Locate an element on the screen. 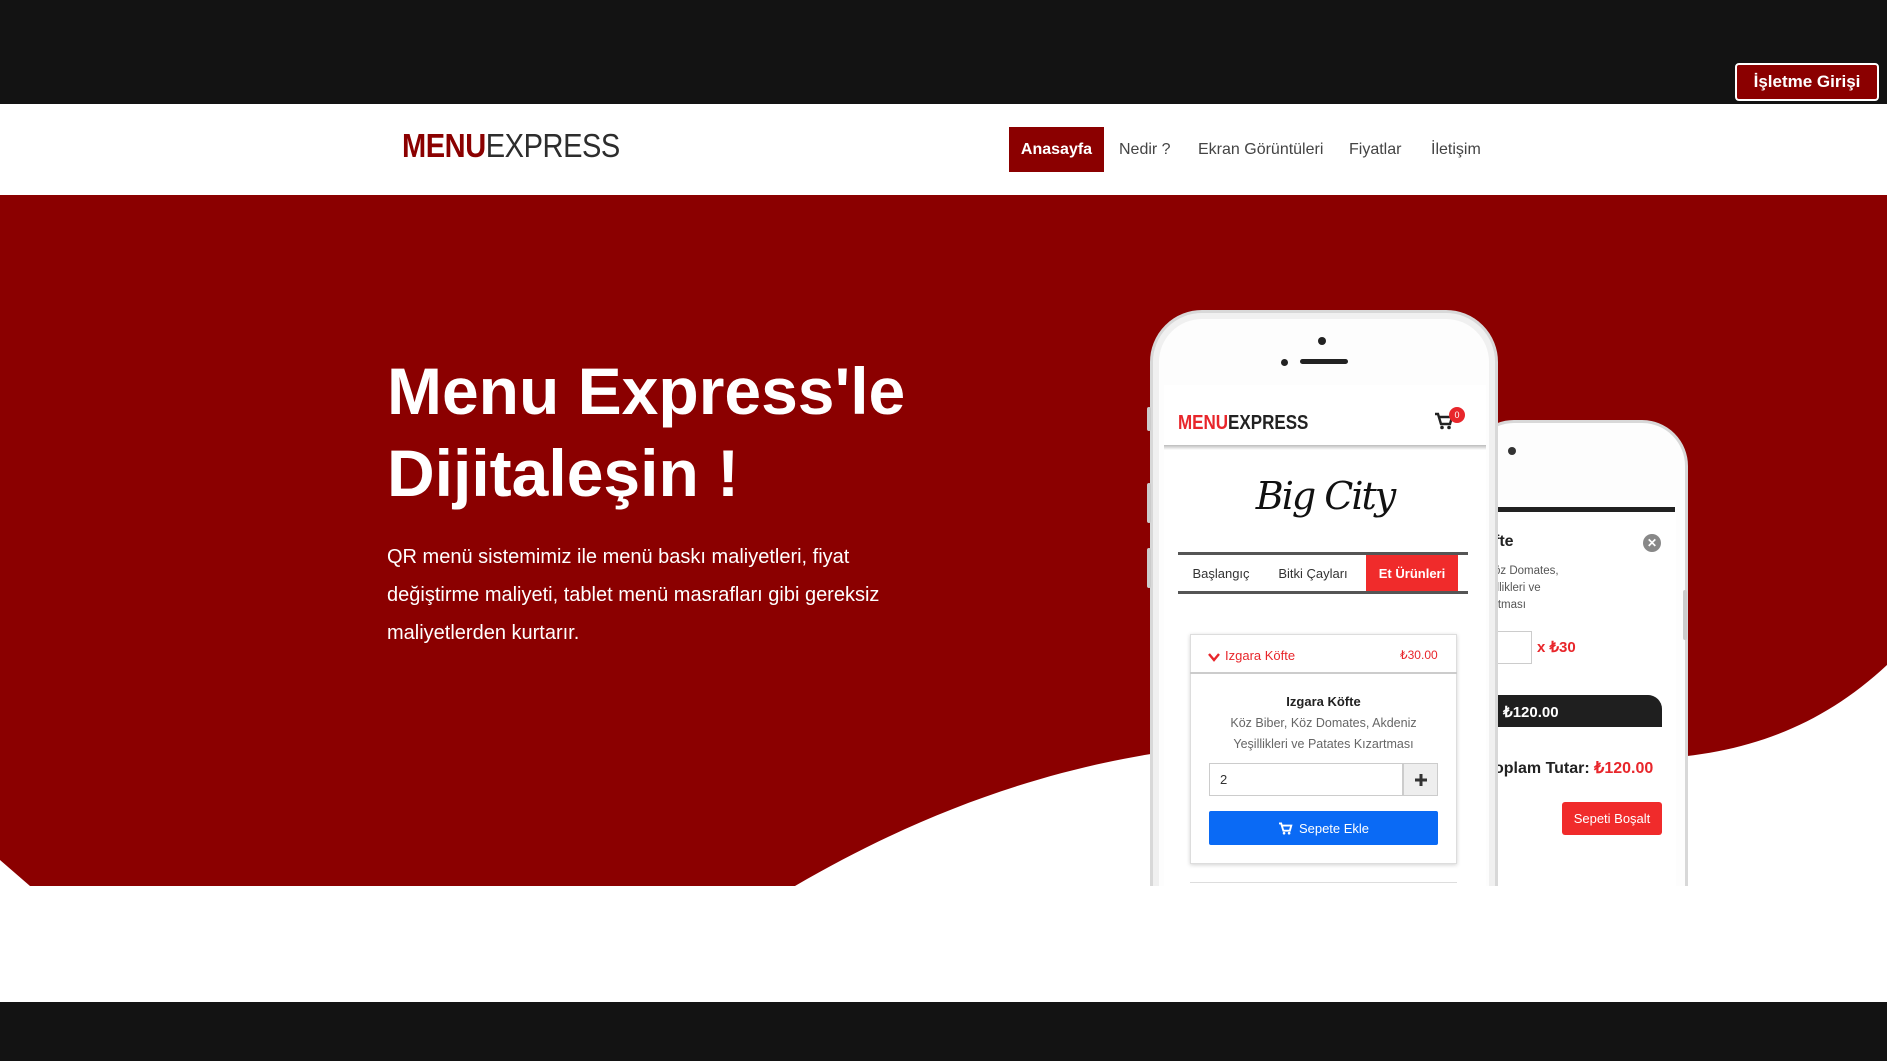 The width and height of the screenshot is (1887, 1061). section-spacer is located at coordinates (943, 944).